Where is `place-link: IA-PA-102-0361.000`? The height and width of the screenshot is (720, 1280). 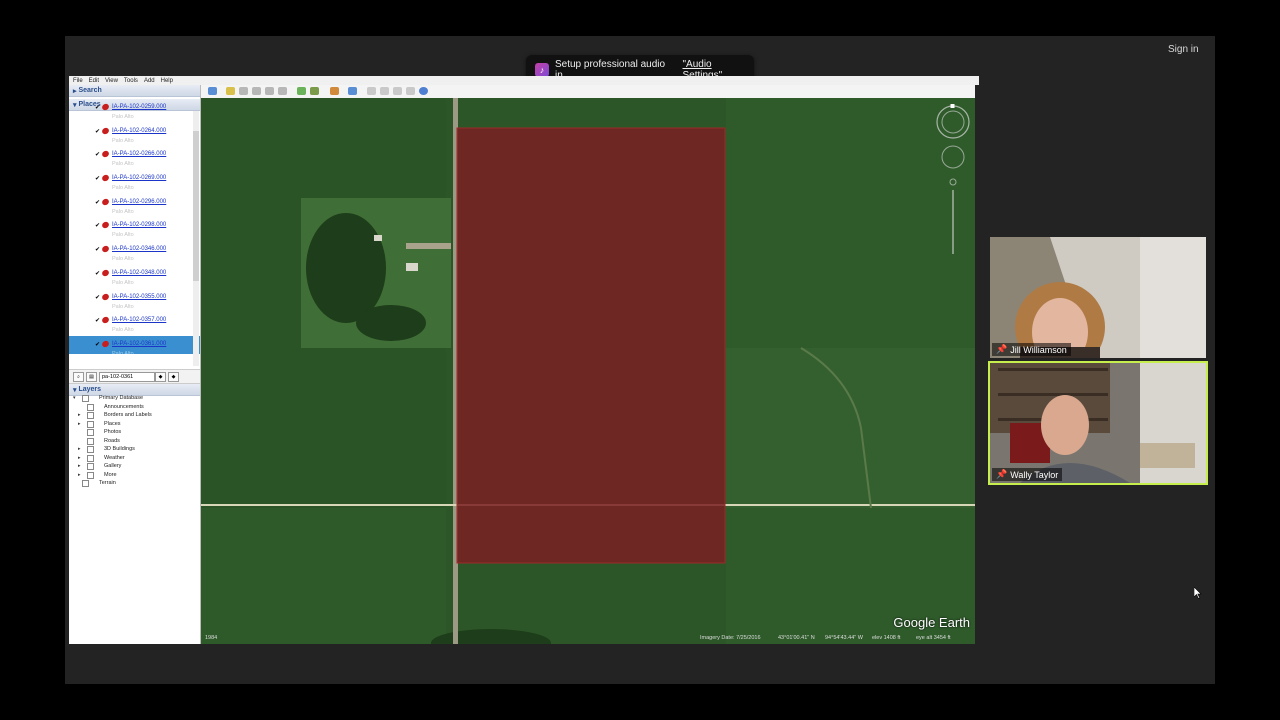
place-link: IA-PA-102-0361.000 is located at coordinates (139, 344).